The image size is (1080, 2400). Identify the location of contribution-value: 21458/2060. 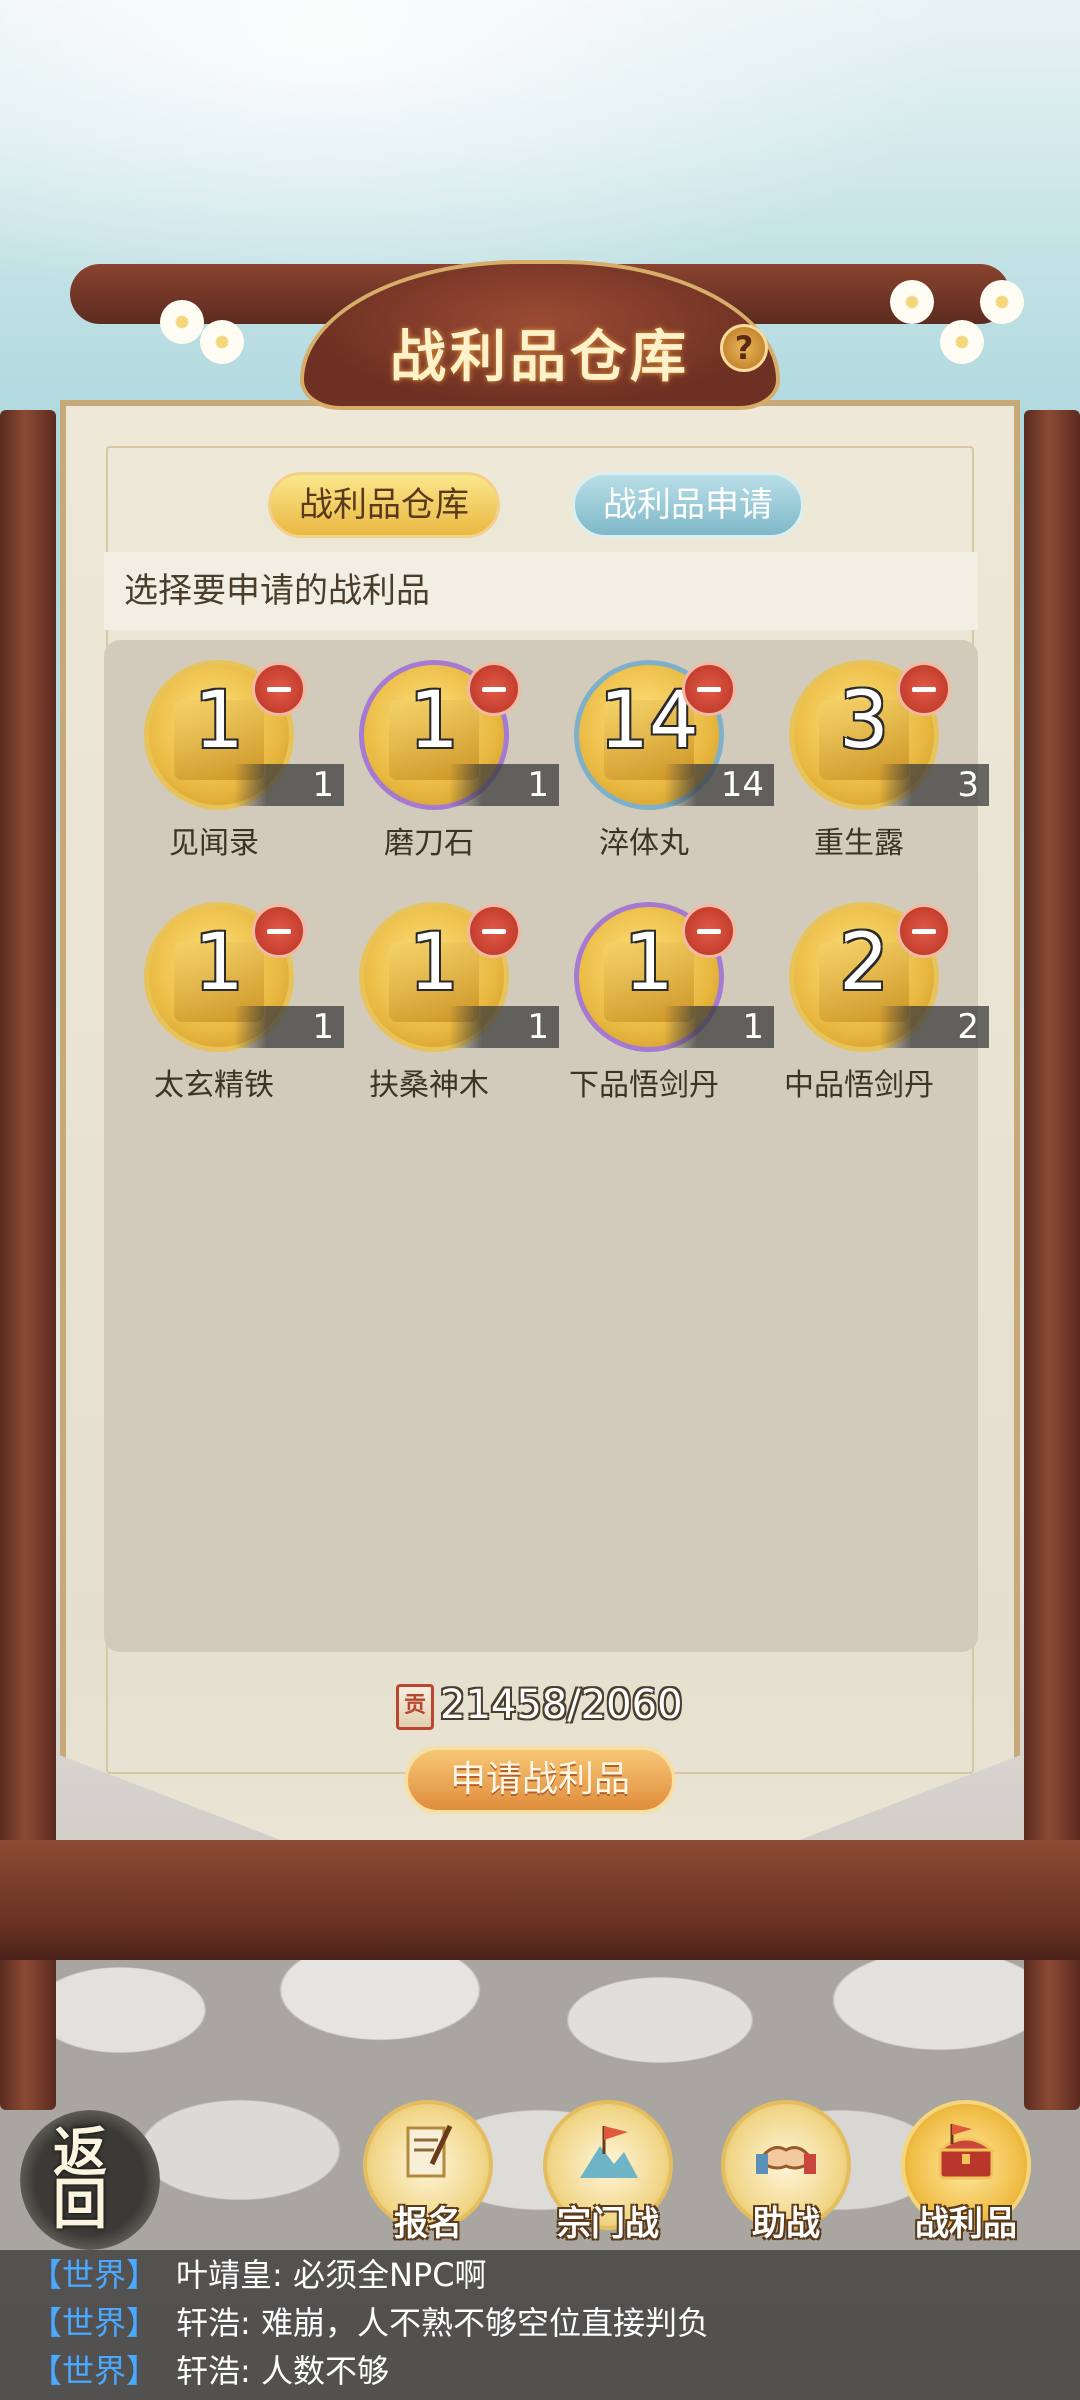
(561, 1705).